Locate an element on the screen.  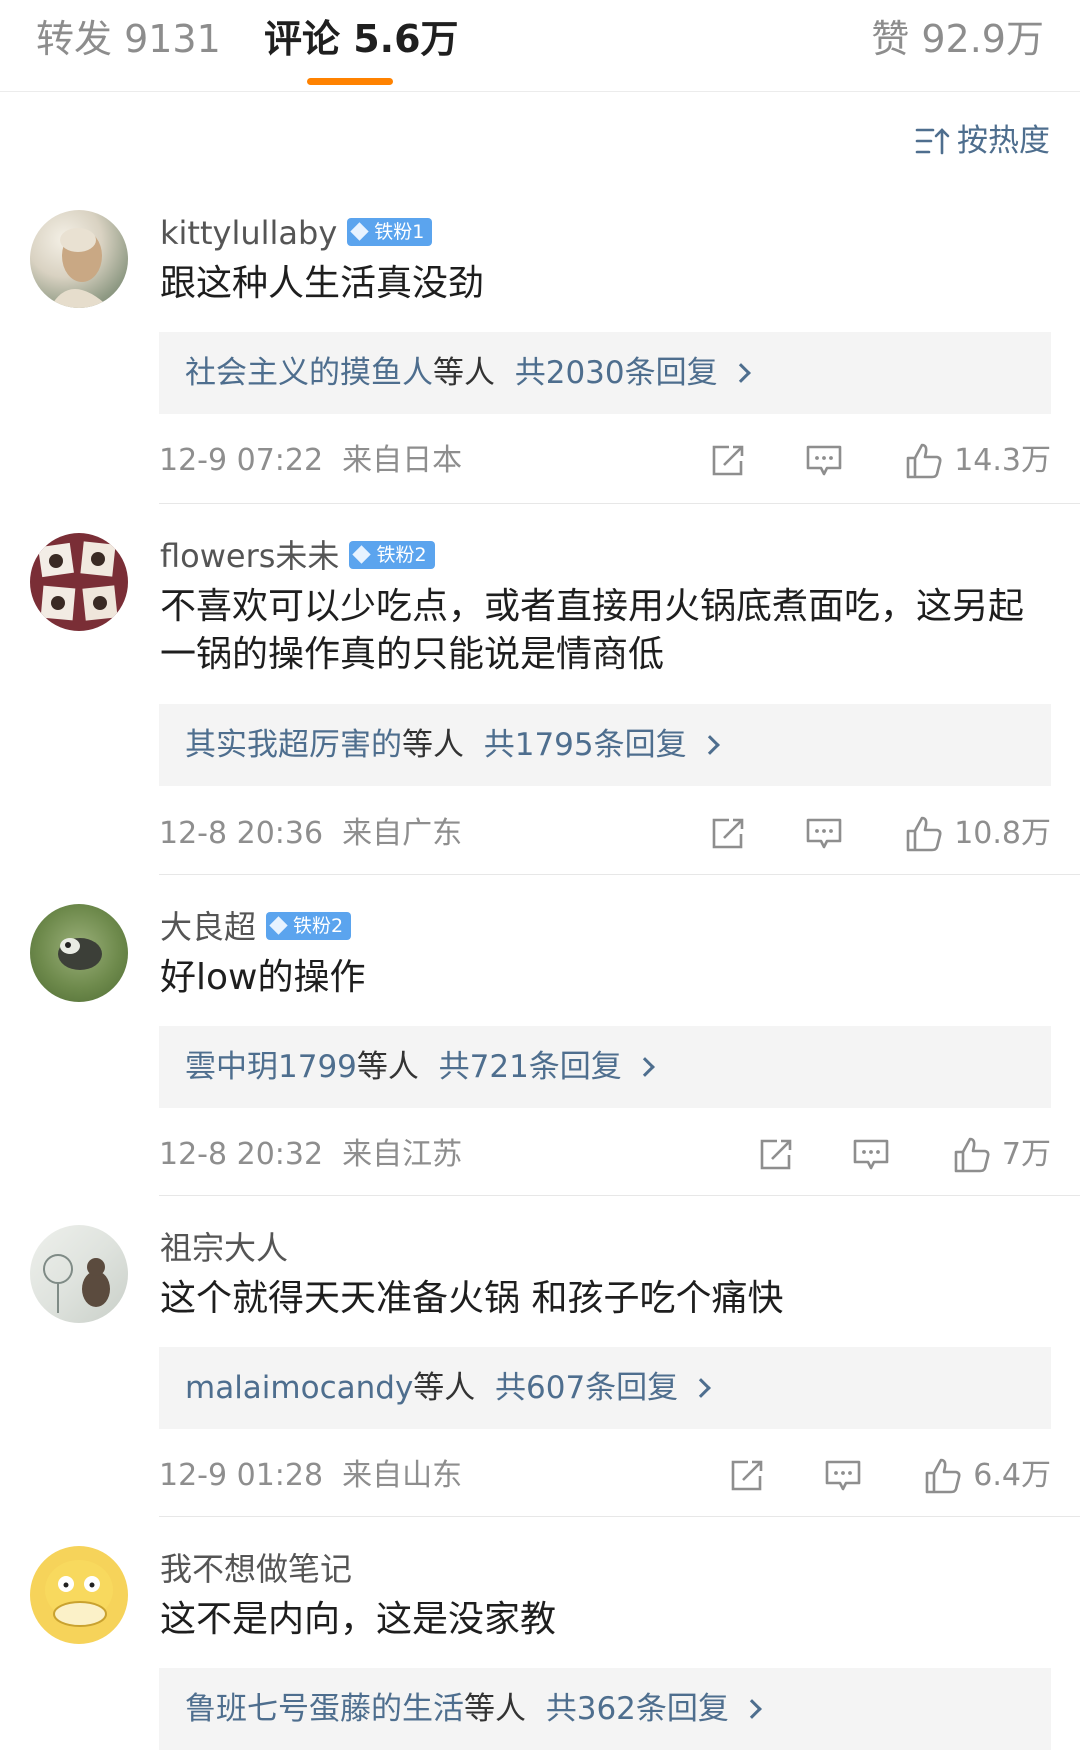
replies-preview: 其实我超厉害的等人 共1795条回复 is located at coordinates (605, 745).